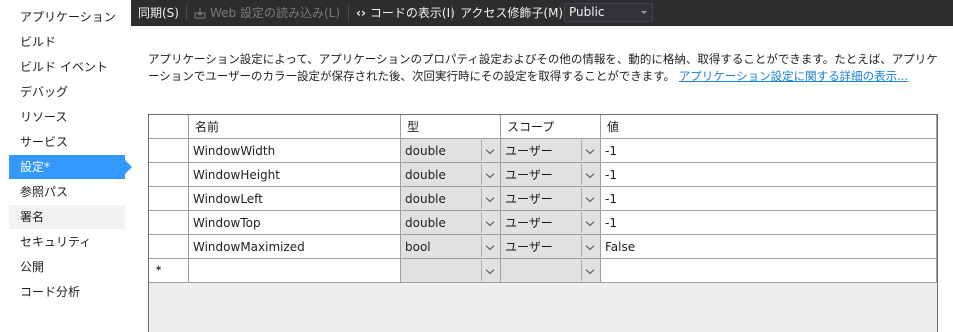 This screenshot has width=953, height=332. Describe the element at coordinates (295, 175) in the screenshot. I see `setting-name-cell: WindowHeight` at that location.